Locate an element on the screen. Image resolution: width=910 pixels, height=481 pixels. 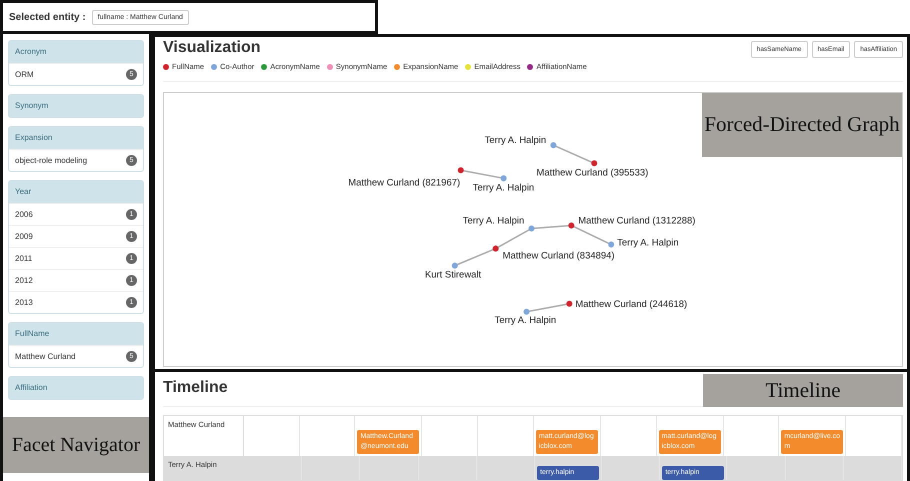
node-label: Matthew Curland (395533) is located at coordinates (592, 172).